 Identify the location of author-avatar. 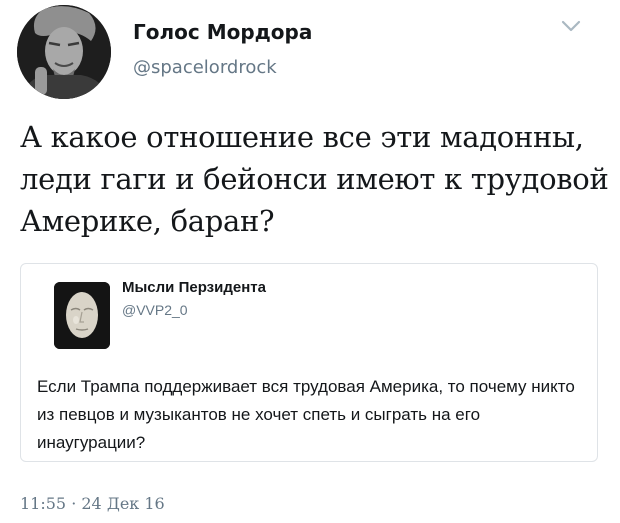
(64, 52).